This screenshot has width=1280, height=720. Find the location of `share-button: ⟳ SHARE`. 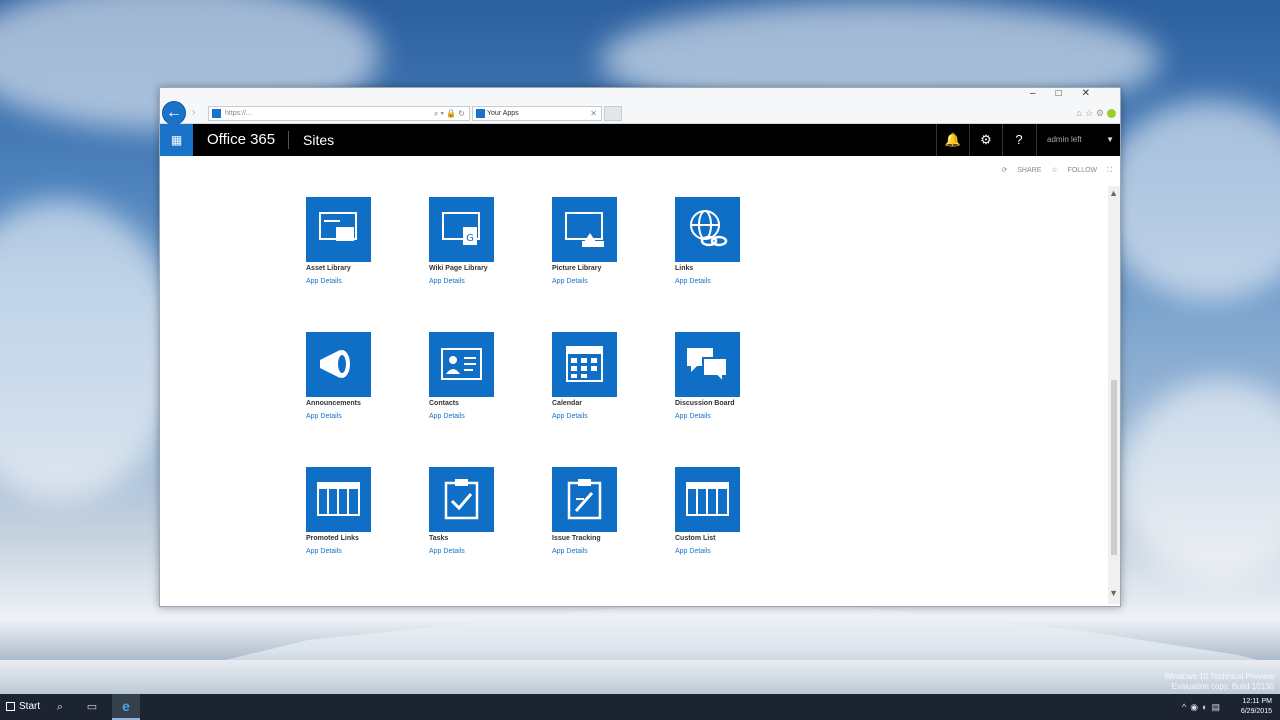

share-button: ⟳ SHARE is located at coordinates (1021, 170).